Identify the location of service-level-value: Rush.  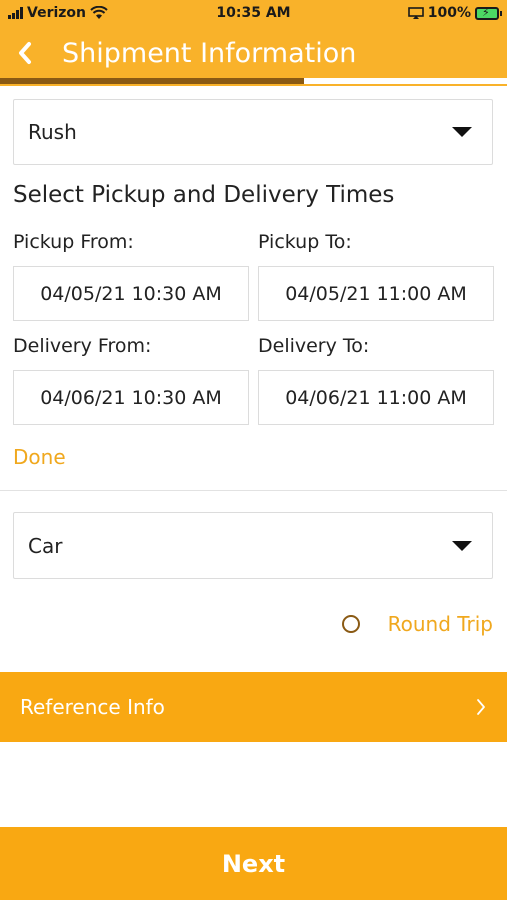
(52, 132).